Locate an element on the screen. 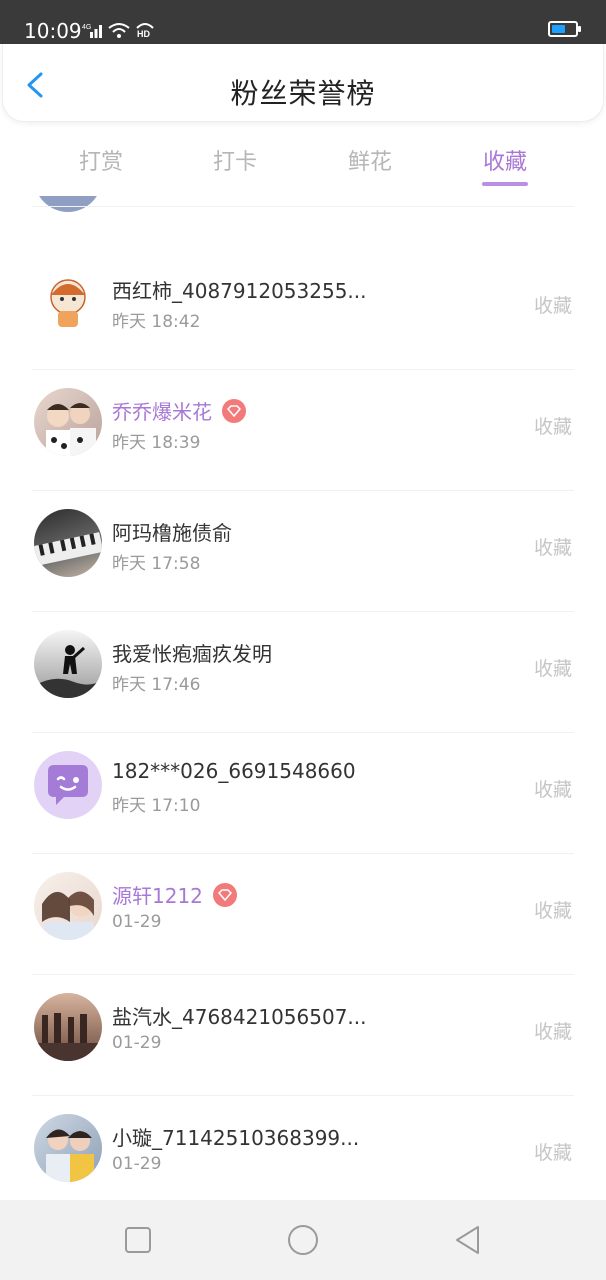 The width and height of the screenshot is (606, 1280). battery-icon is located at coordinates (564, 29).